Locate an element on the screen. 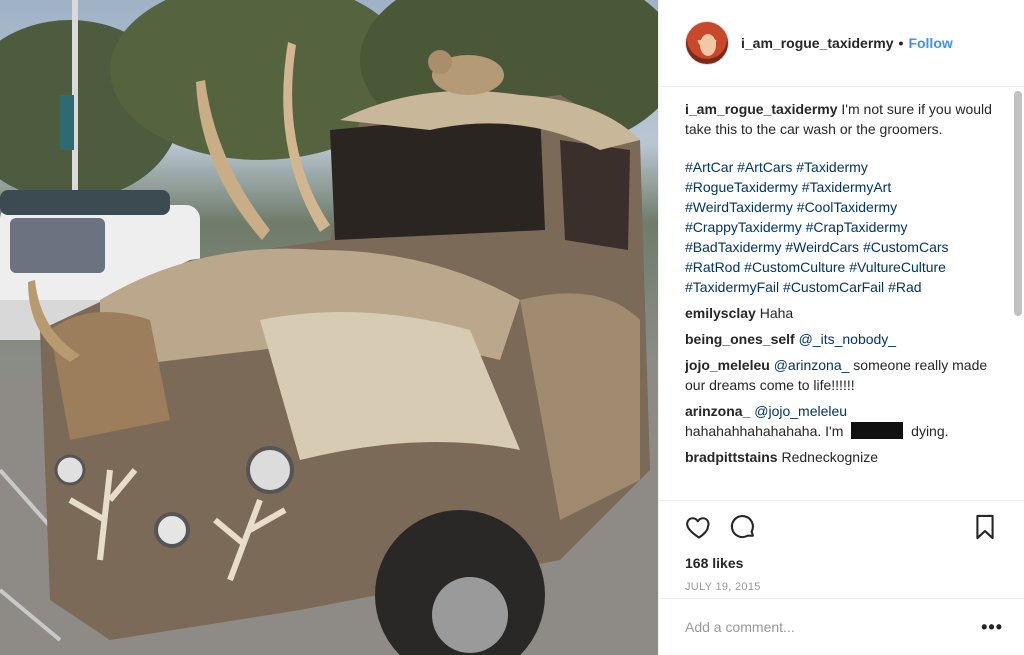 The width and height of the screenshot is (1024, 655). avatar-face is located at coordinates (708, 45).